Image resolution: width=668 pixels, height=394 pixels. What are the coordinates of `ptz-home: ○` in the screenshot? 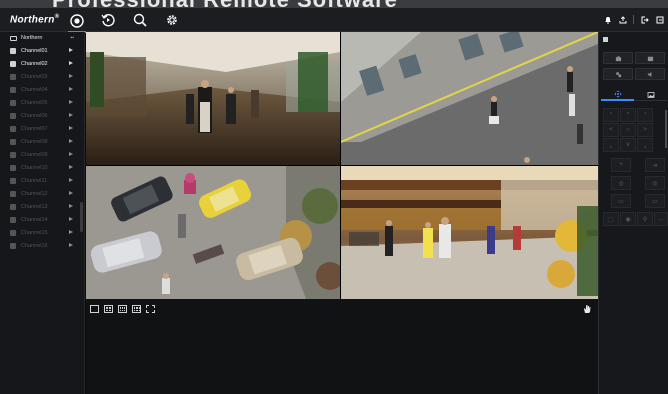 It's located at (628, 130).